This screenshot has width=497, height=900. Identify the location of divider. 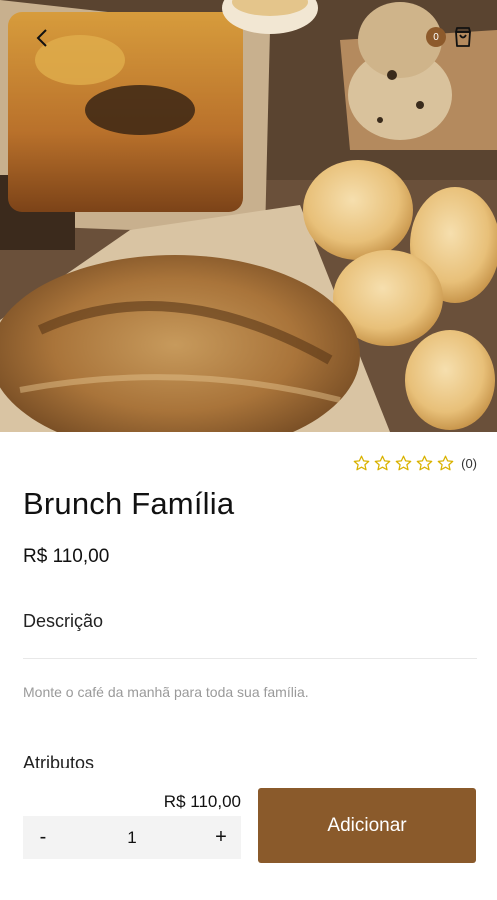
(250, 658).